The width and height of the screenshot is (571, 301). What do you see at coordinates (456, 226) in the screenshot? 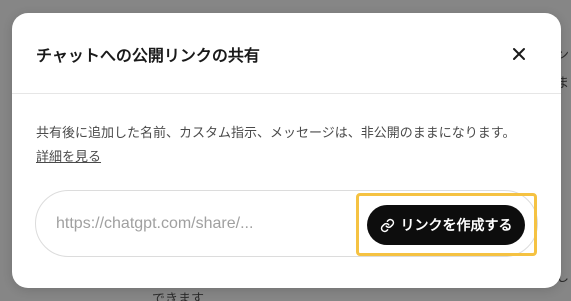
I see `create-link-label: リンクを作成する` at bounding box center [456, 226].